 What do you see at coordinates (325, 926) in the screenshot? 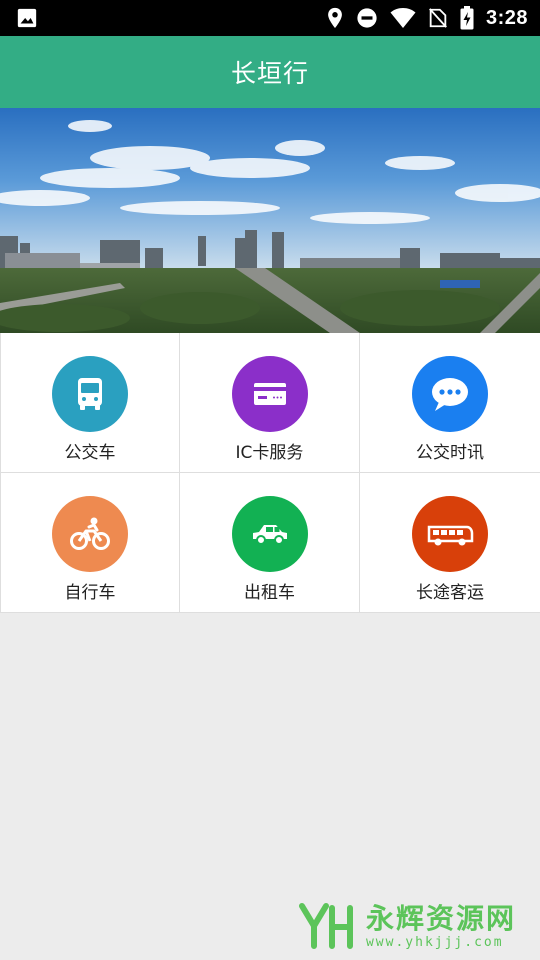
I see `watermark-logo` at bounding box center [325, 926].